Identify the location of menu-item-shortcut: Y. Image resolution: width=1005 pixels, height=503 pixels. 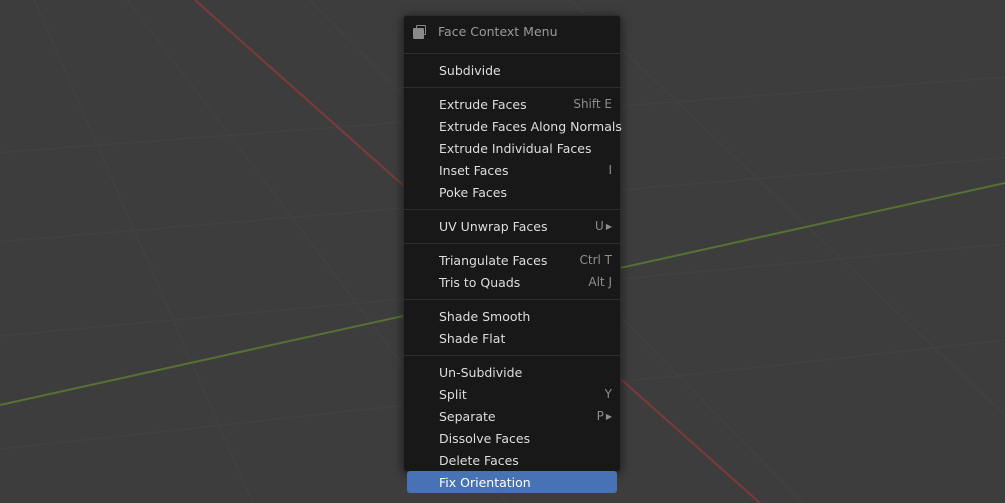
(608, 394).